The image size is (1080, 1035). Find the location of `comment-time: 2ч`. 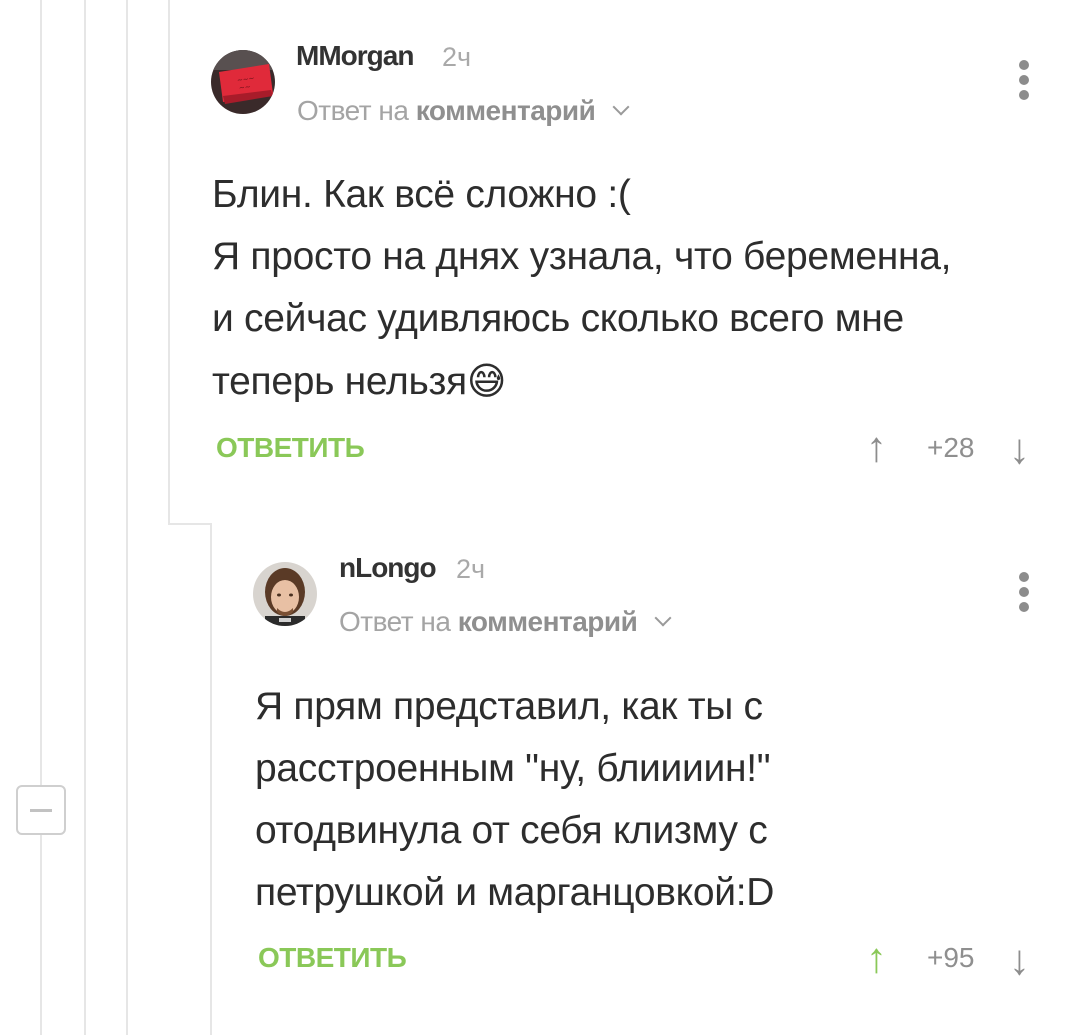

comment-time: 2ч is located at coordinates (471, 569).